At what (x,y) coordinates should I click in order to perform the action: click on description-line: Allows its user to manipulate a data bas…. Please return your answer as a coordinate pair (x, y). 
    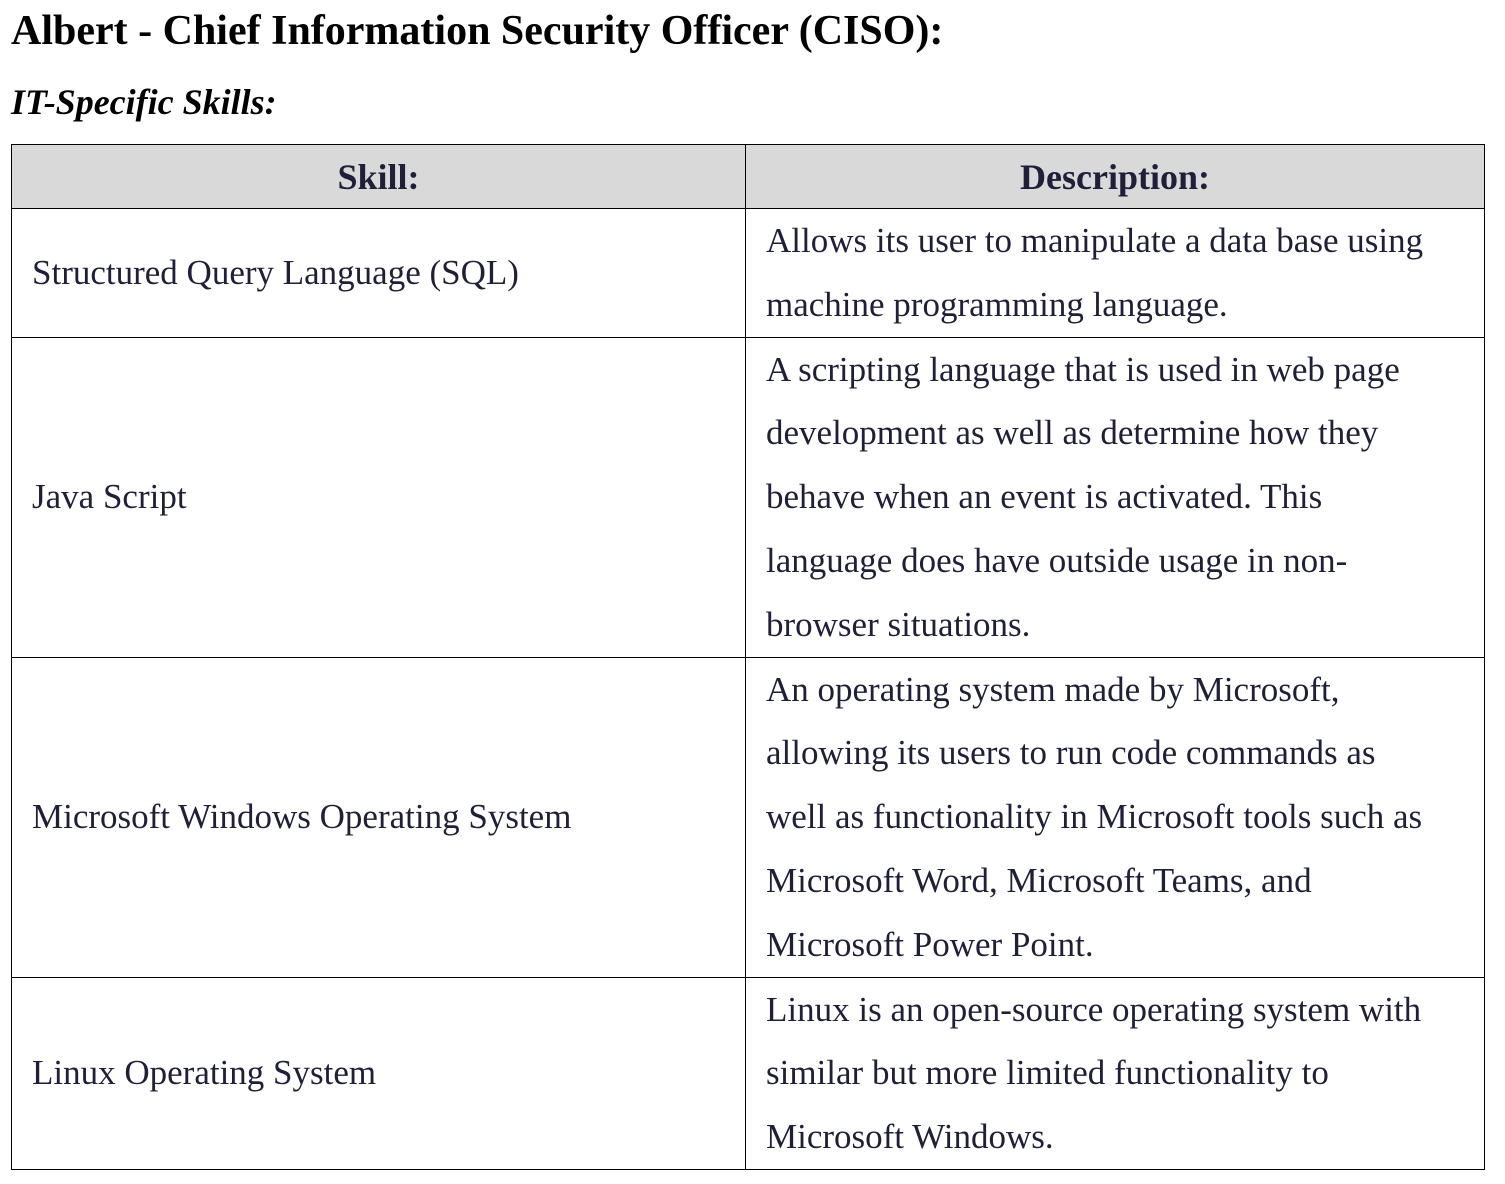
    Looking at the image, I should click on (1095, 240).